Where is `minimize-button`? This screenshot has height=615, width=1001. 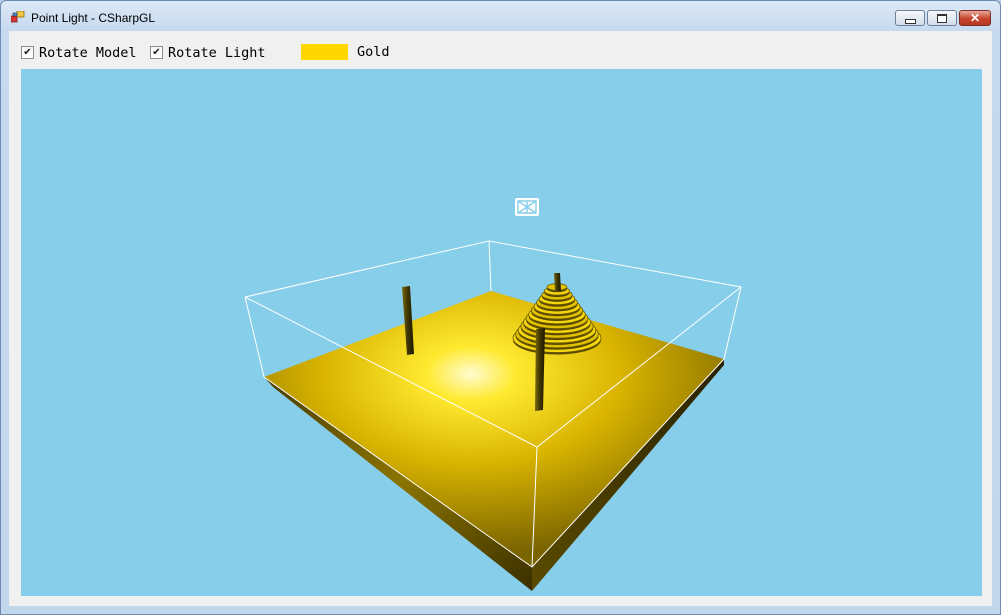 minimize-button is located at coordinates (910, 18).